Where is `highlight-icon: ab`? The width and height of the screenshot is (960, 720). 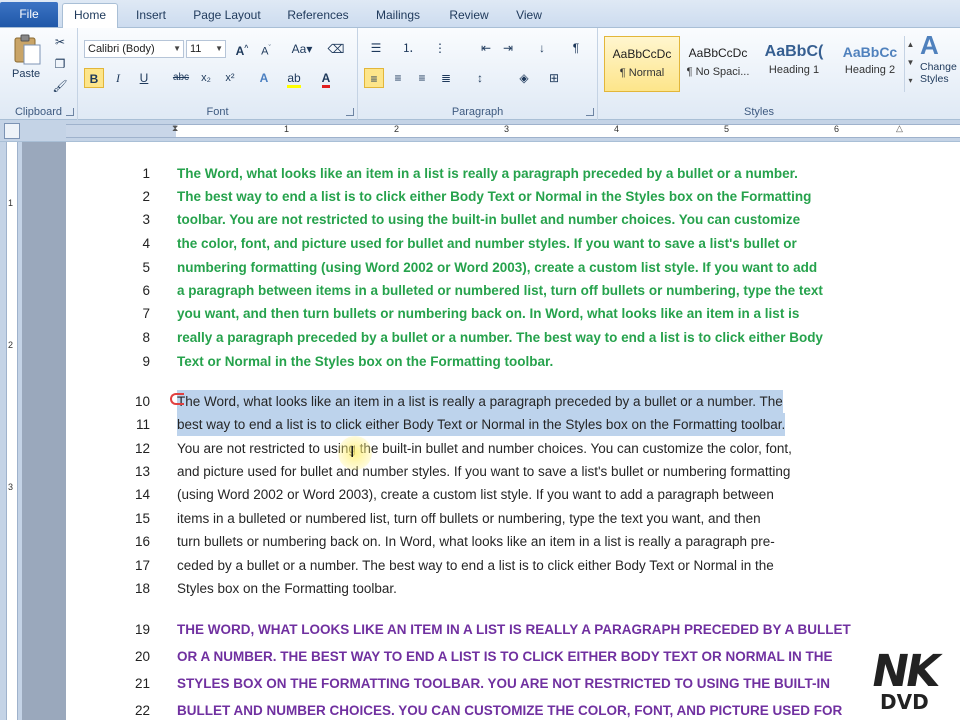 highlight-icon: ab is located at coordinates (294, 78).